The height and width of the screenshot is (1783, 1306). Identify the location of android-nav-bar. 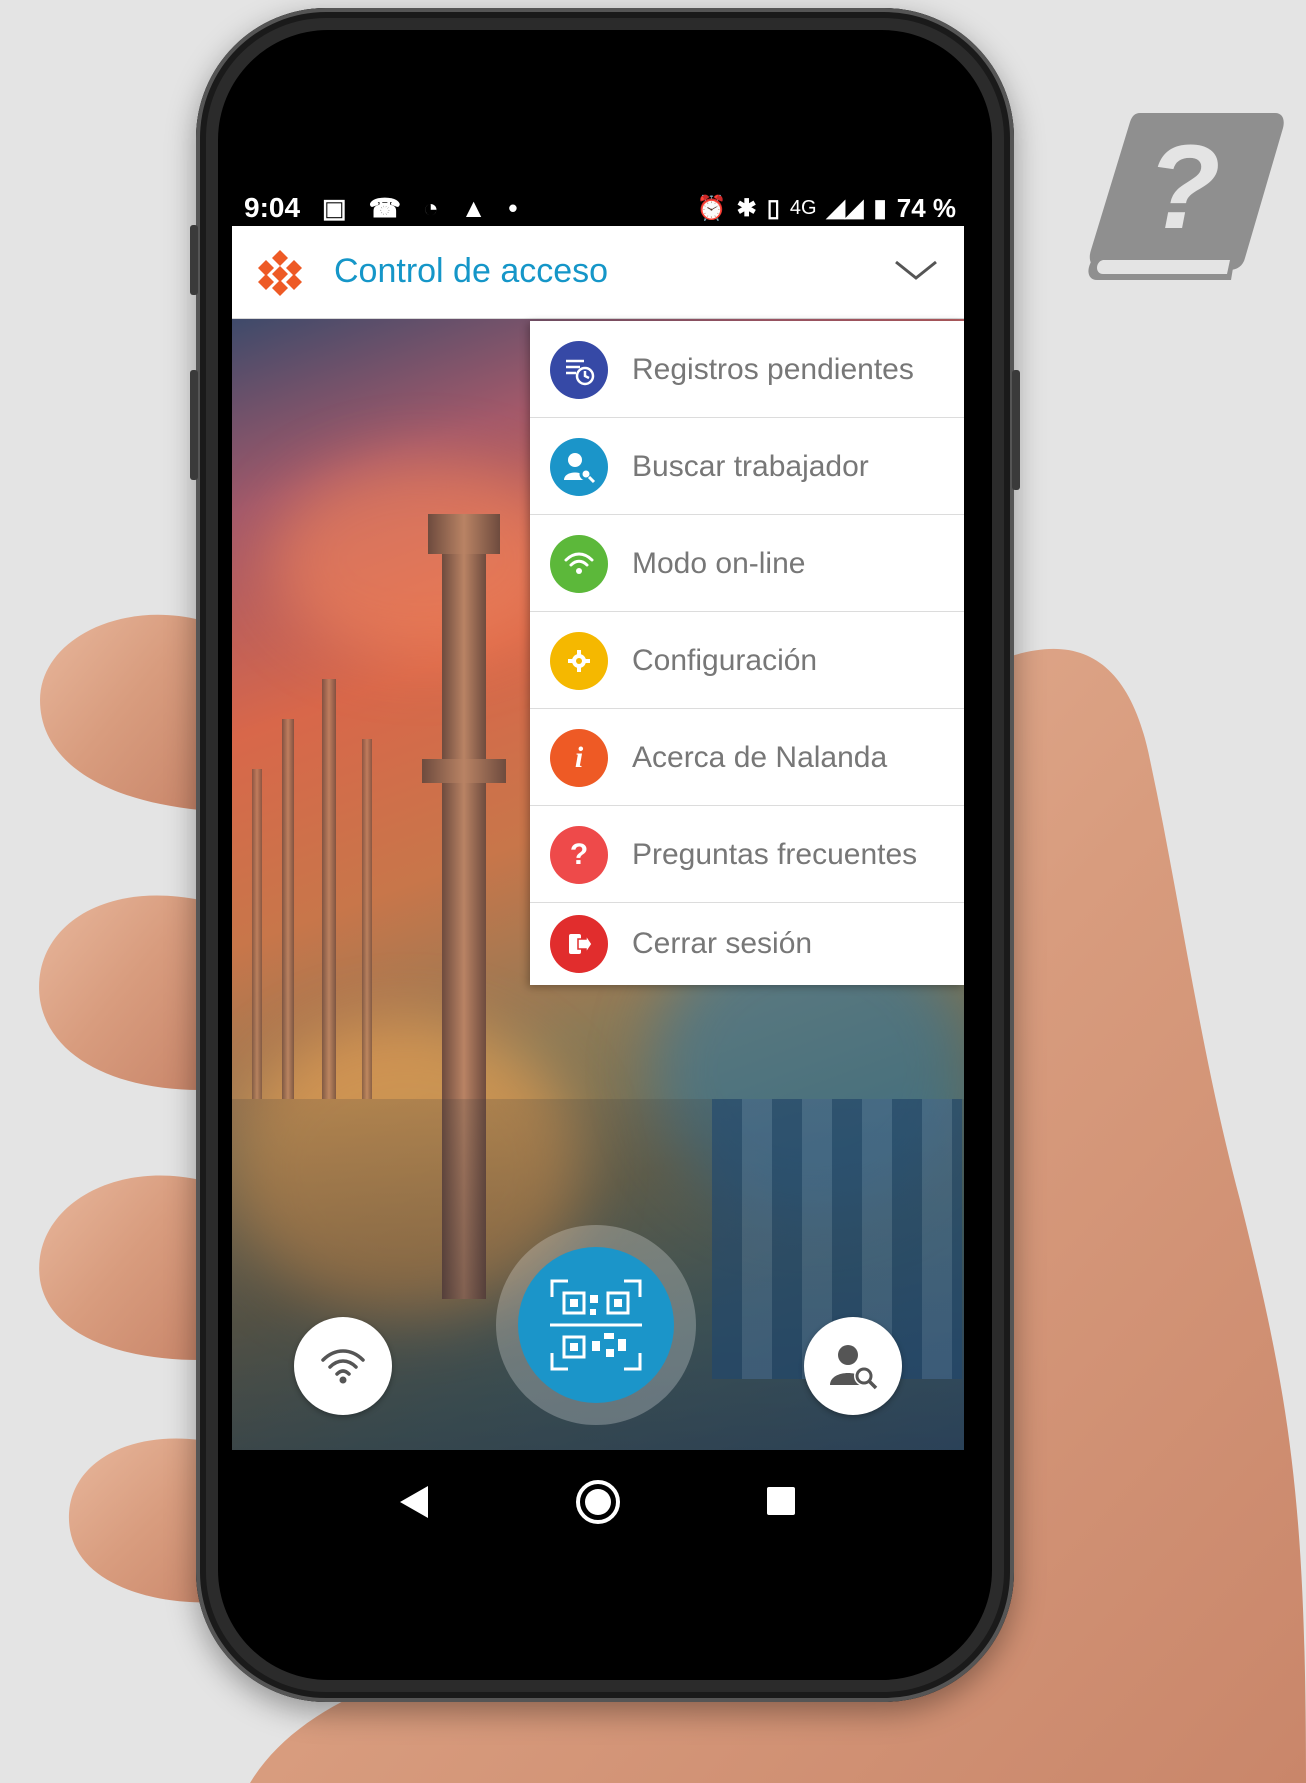
(598, 1500).